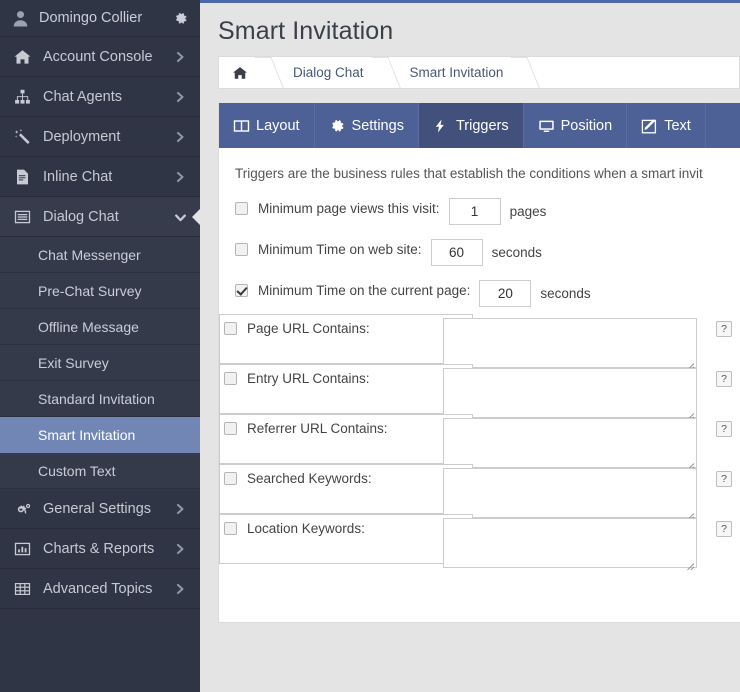 This screenshot has width=740, height=692. I want to click on sidebar-item-label: Charts & Reports, so click(99, 548).